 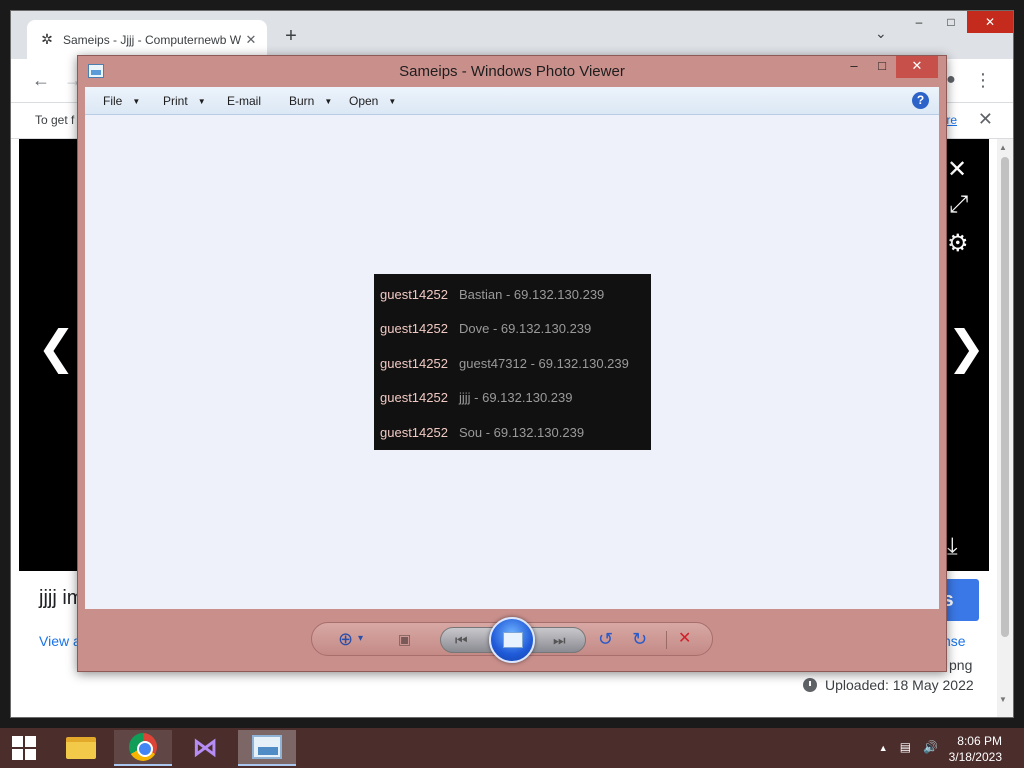 I want to click on scroll-up-icon: ▲, so click(x=1003, y=147).